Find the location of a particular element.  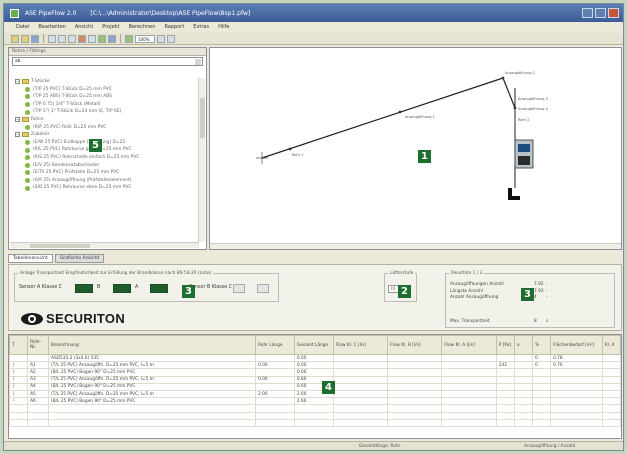

tree-item: (T/P 25 ABS) T-Stück D=25 mm ABS is located at coordinates (105, 97).